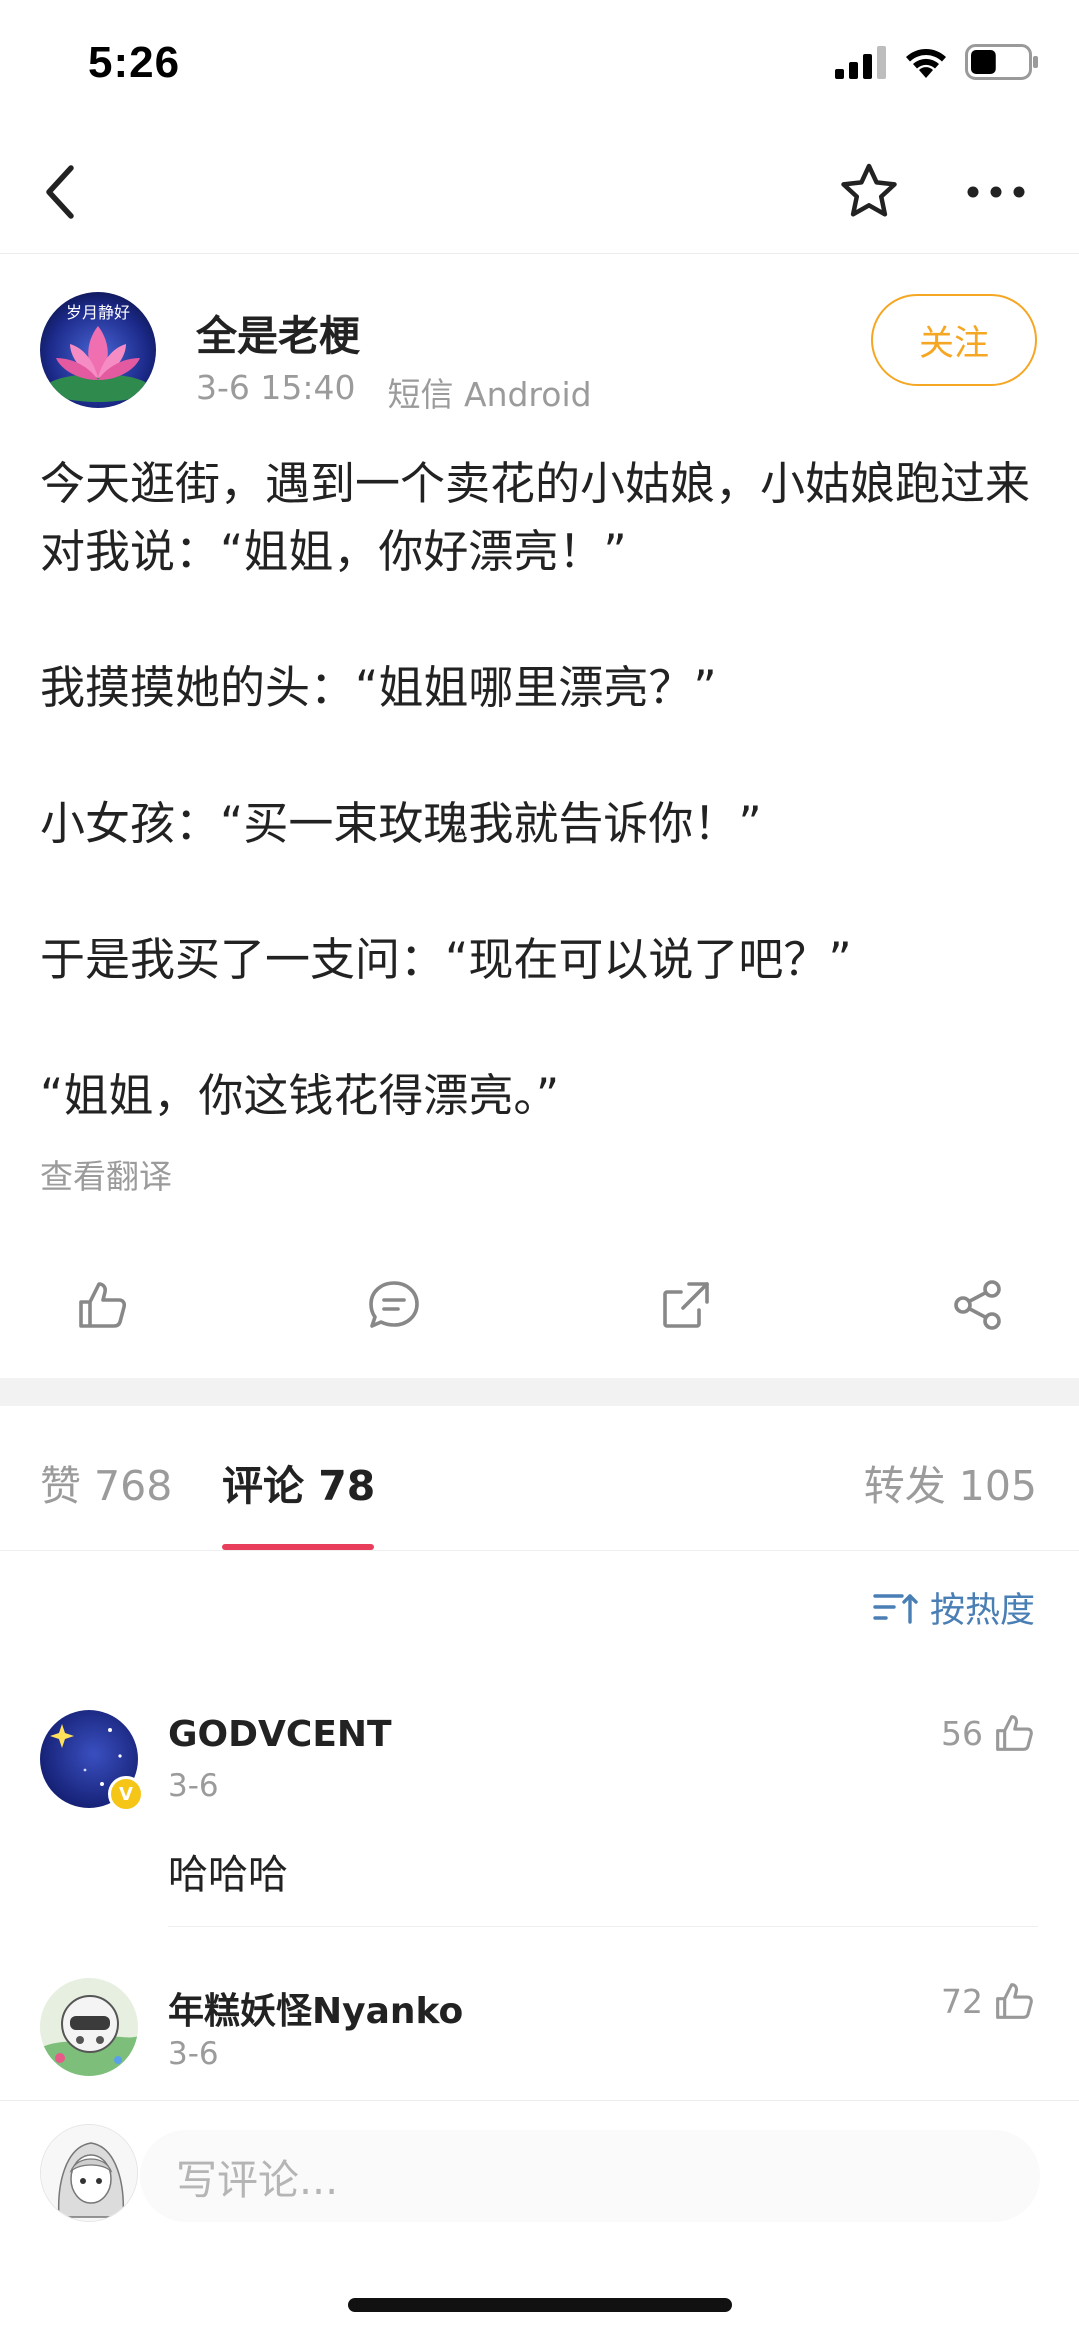 The width and height of the screenshot is (1079, 2338). What do you see at coordinates (988, 1733) in the screenshot?
I see `comment-like-button: 56` at bounding box center [988, 1733].